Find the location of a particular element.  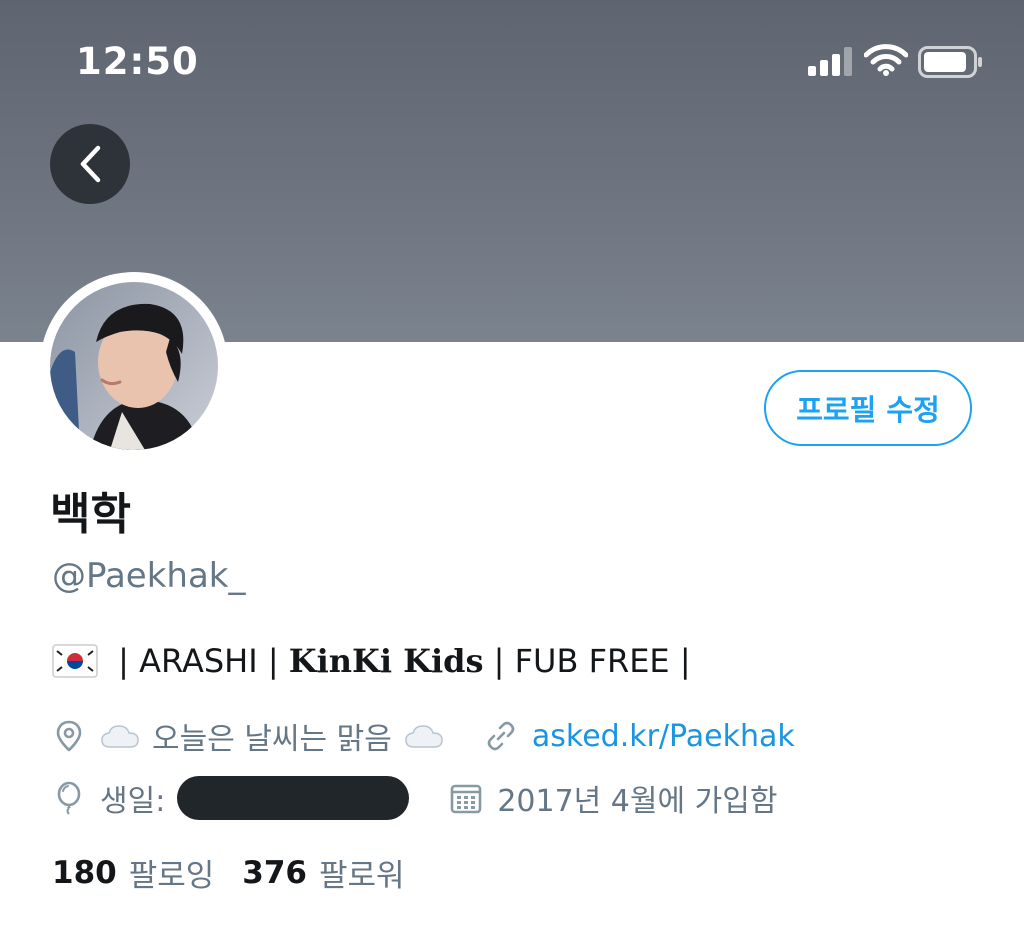

profile-meta-birthday-joined: 생일: 2017년 4월에 가입함 is located at coordinates (414, 798).